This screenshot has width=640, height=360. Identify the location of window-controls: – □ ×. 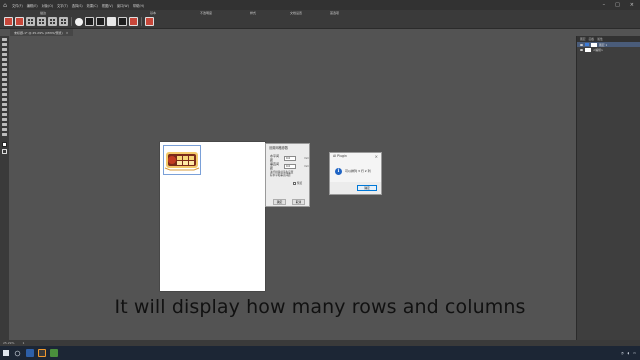
(621, 5).